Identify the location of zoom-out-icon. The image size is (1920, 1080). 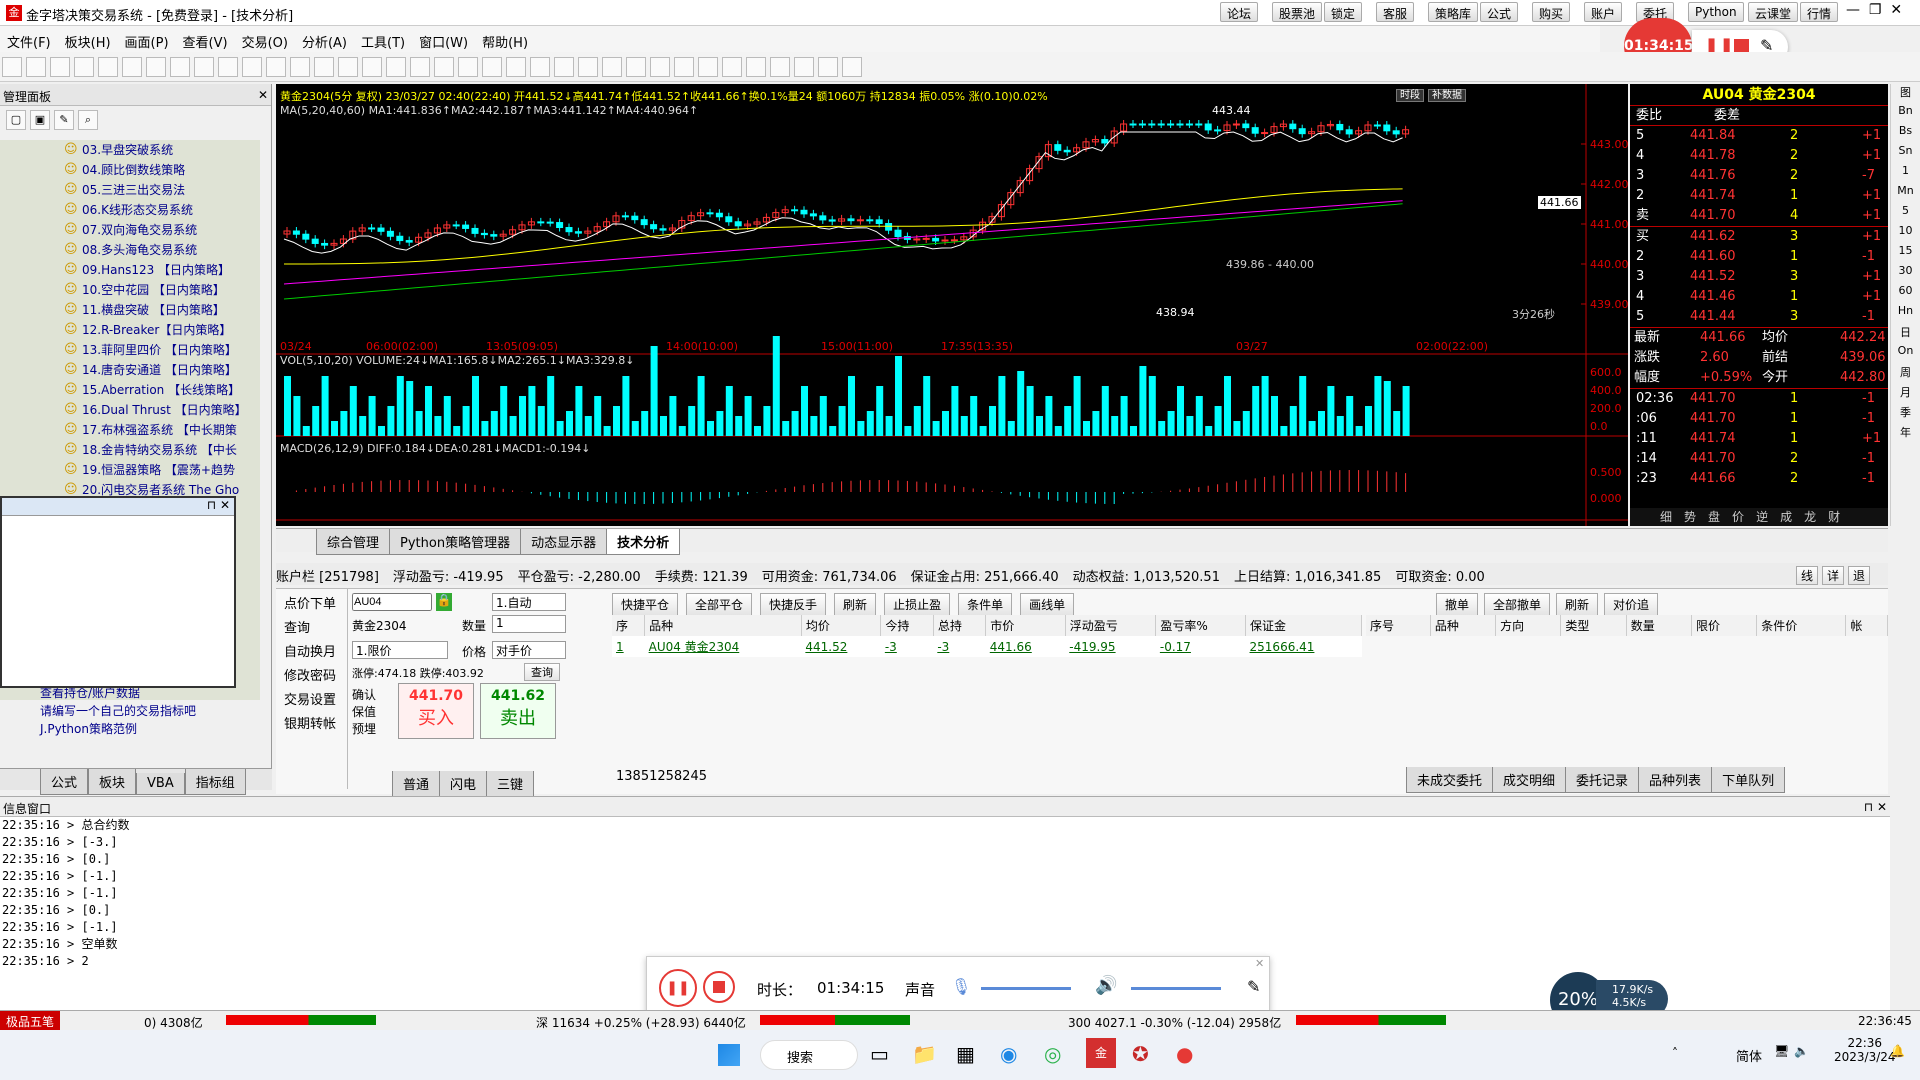
(348, 67).